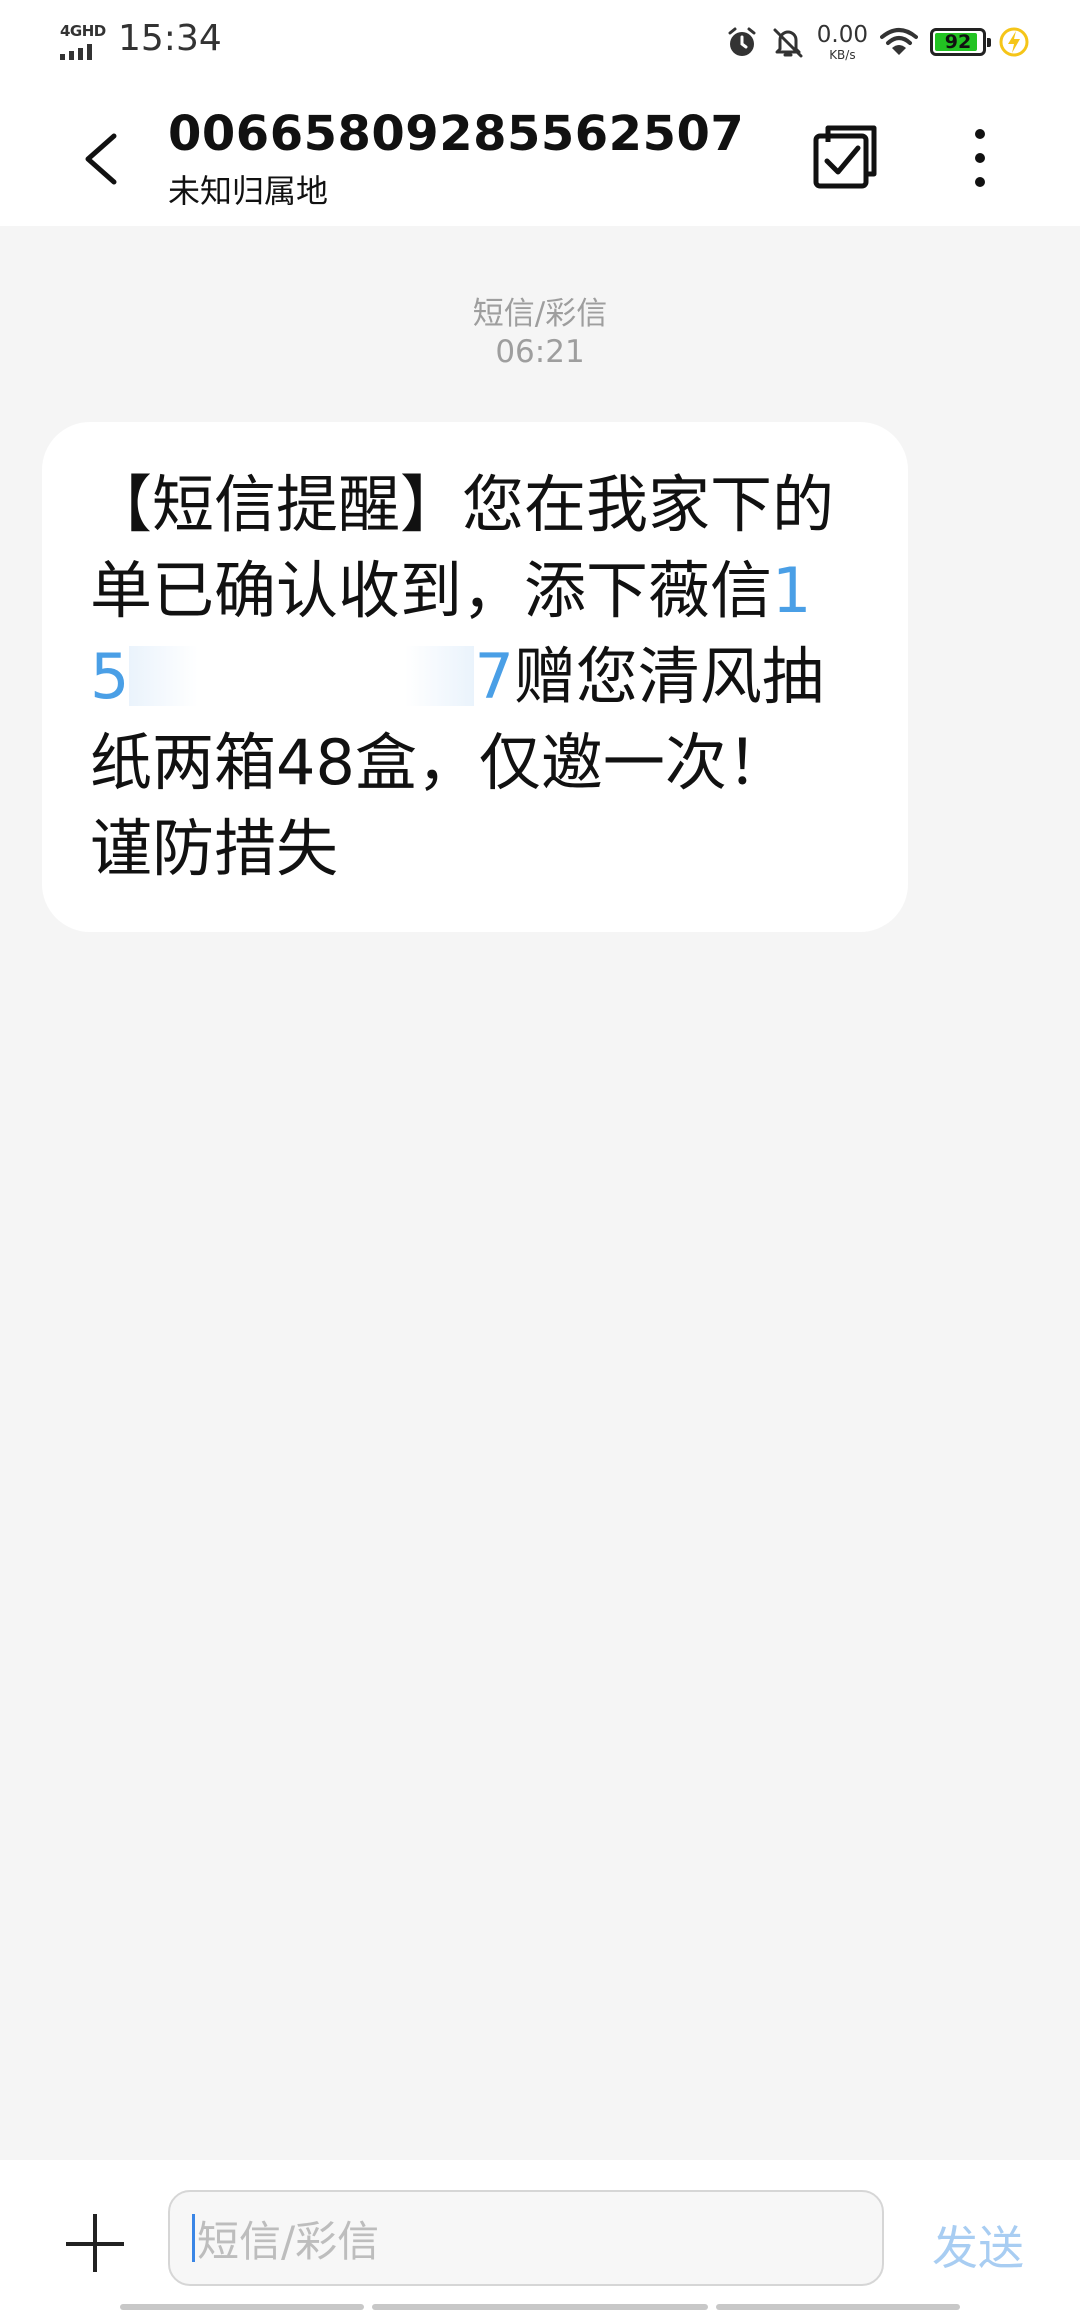 Image resolution: width=1080 pixels, height=2316 pixels. What do you see at coordinates (193, 2238) in the screenshot?
I see `text-caret` at bounding box center [193, 2238].